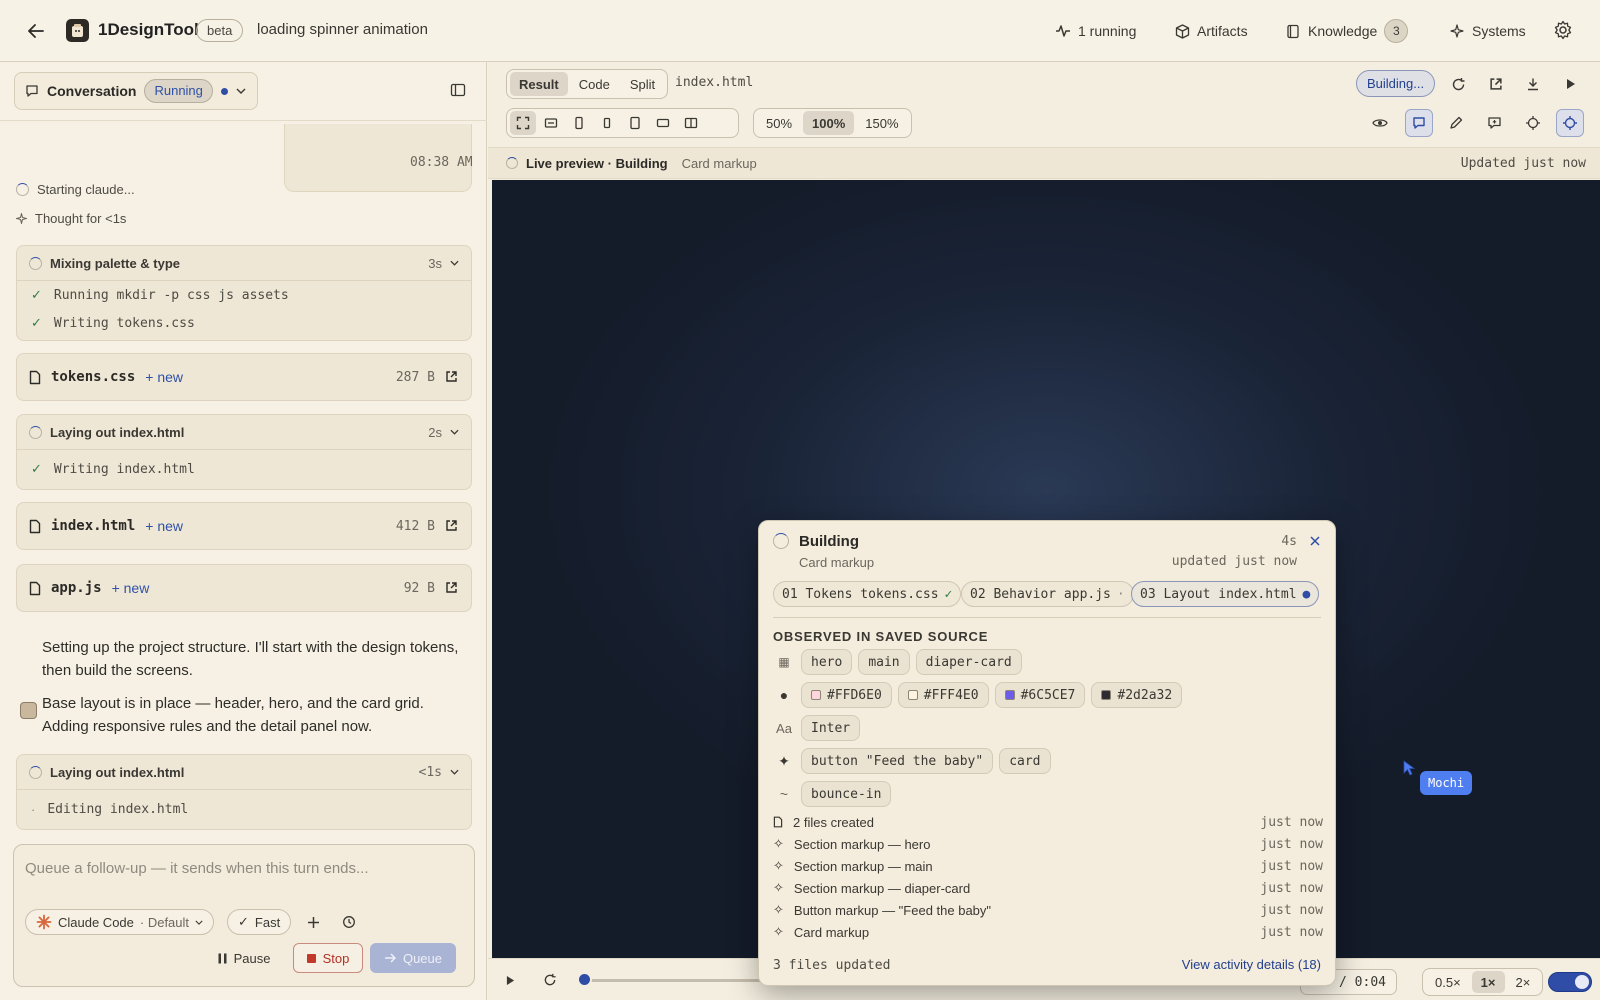  Describe the element at coordinates (523, 123) in the screenshot. I see `fit-screen-icon` at that location.